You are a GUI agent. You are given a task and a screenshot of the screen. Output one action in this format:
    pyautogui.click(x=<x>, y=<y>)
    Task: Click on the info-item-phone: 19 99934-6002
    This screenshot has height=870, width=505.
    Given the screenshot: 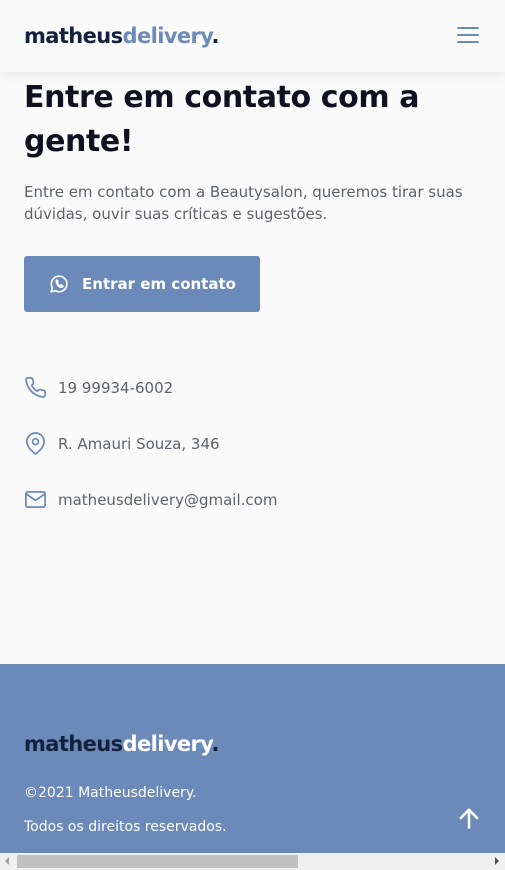 What is the action you would take?
    pyautogui.click(x=98, y=387)
    